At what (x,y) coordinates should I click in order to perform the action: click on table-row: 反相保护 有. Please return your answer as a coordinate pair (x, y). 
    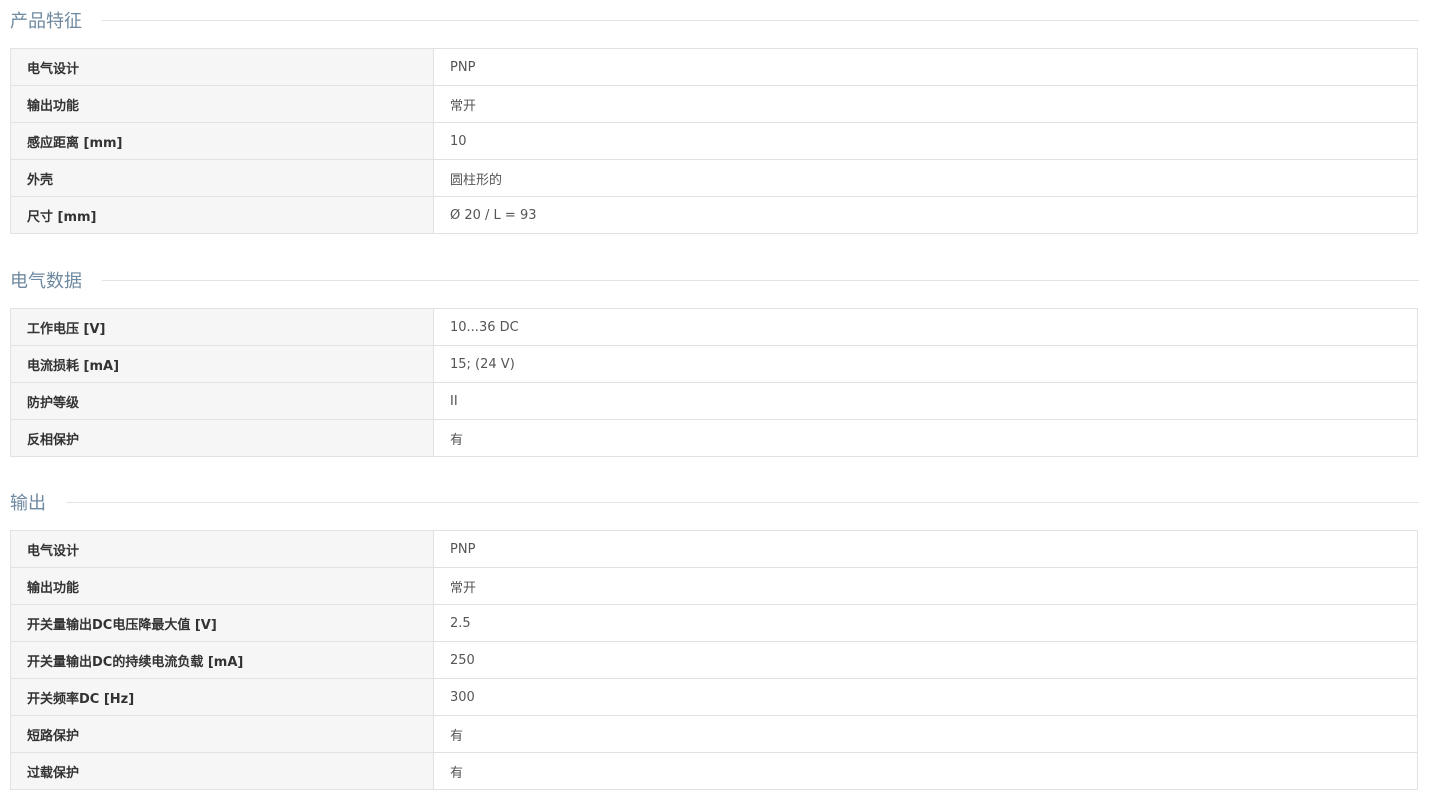
    Looking at the image, I should click on (714, 438).